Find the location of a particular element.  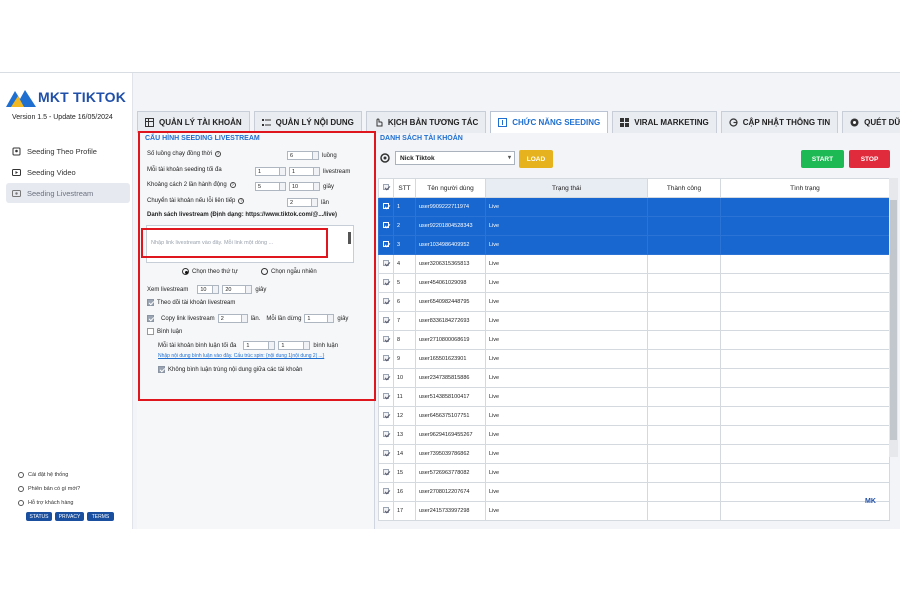

sidebar-item-seeding-livestream: Seeding Livestream is located at coordinates (68, 193).